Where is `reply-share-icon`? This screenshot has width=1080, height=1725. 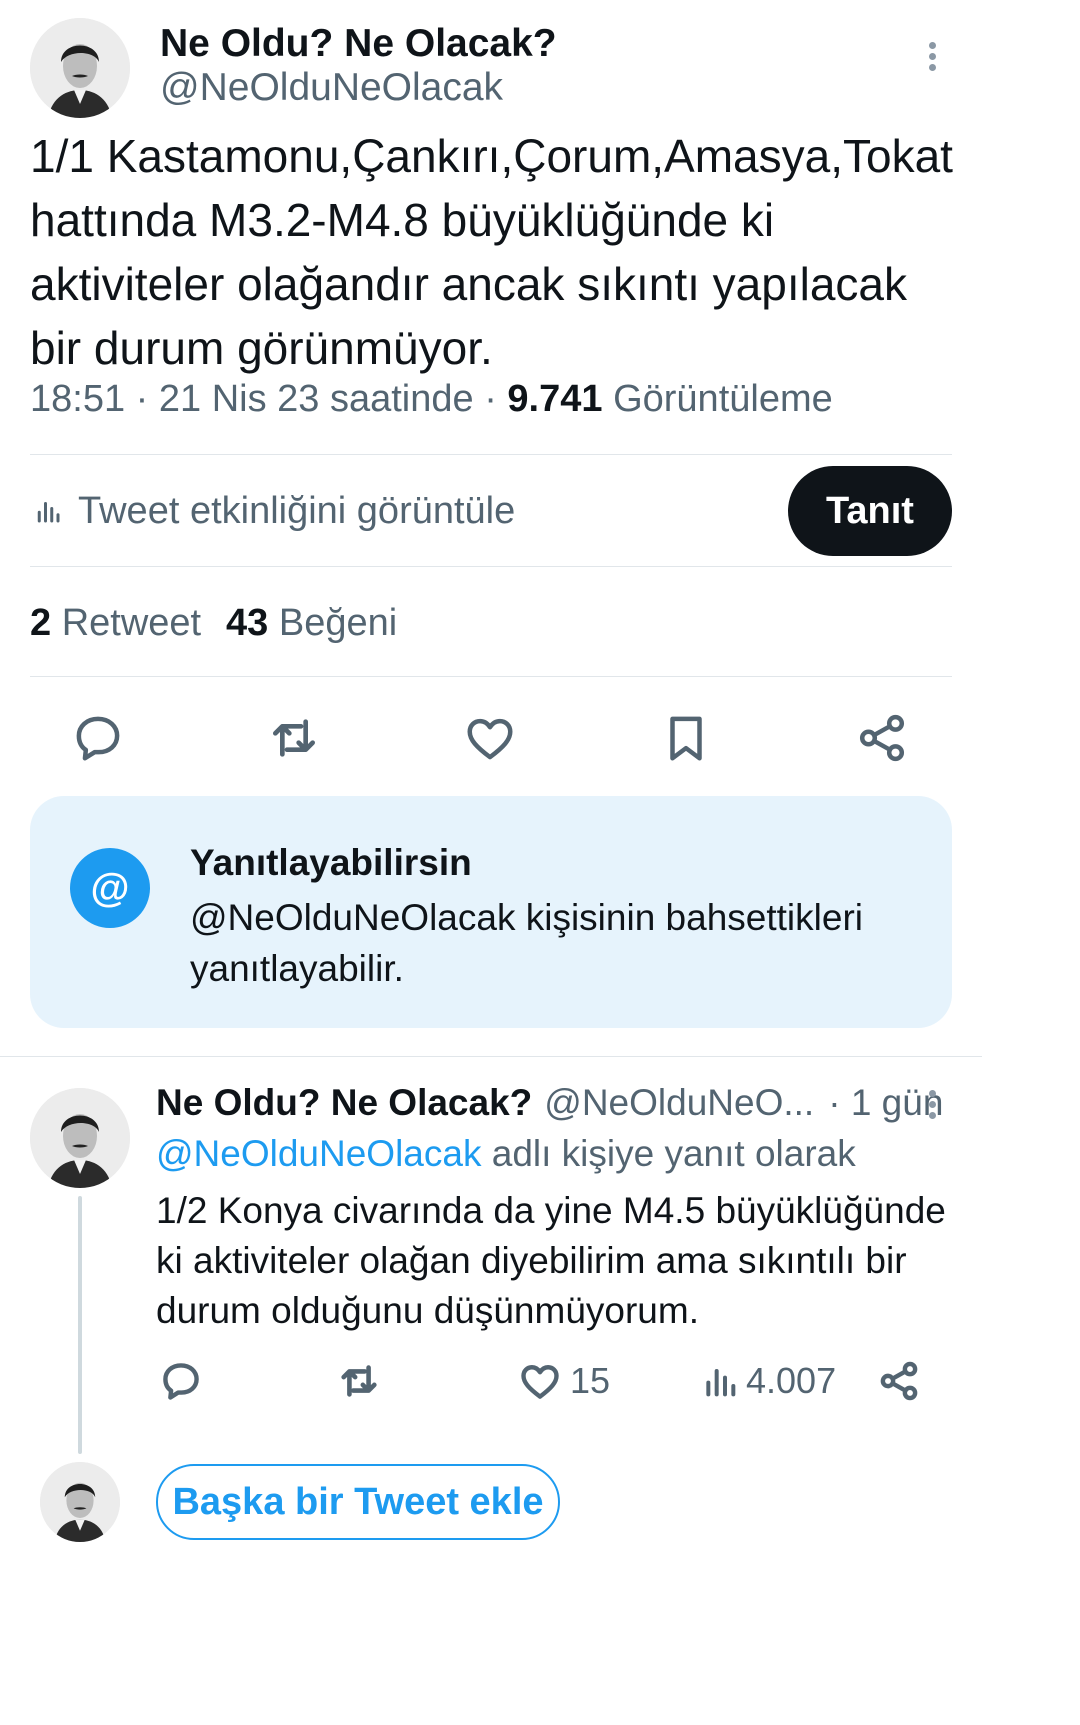 reply-share-icon is located at coordinates (899, 1381).